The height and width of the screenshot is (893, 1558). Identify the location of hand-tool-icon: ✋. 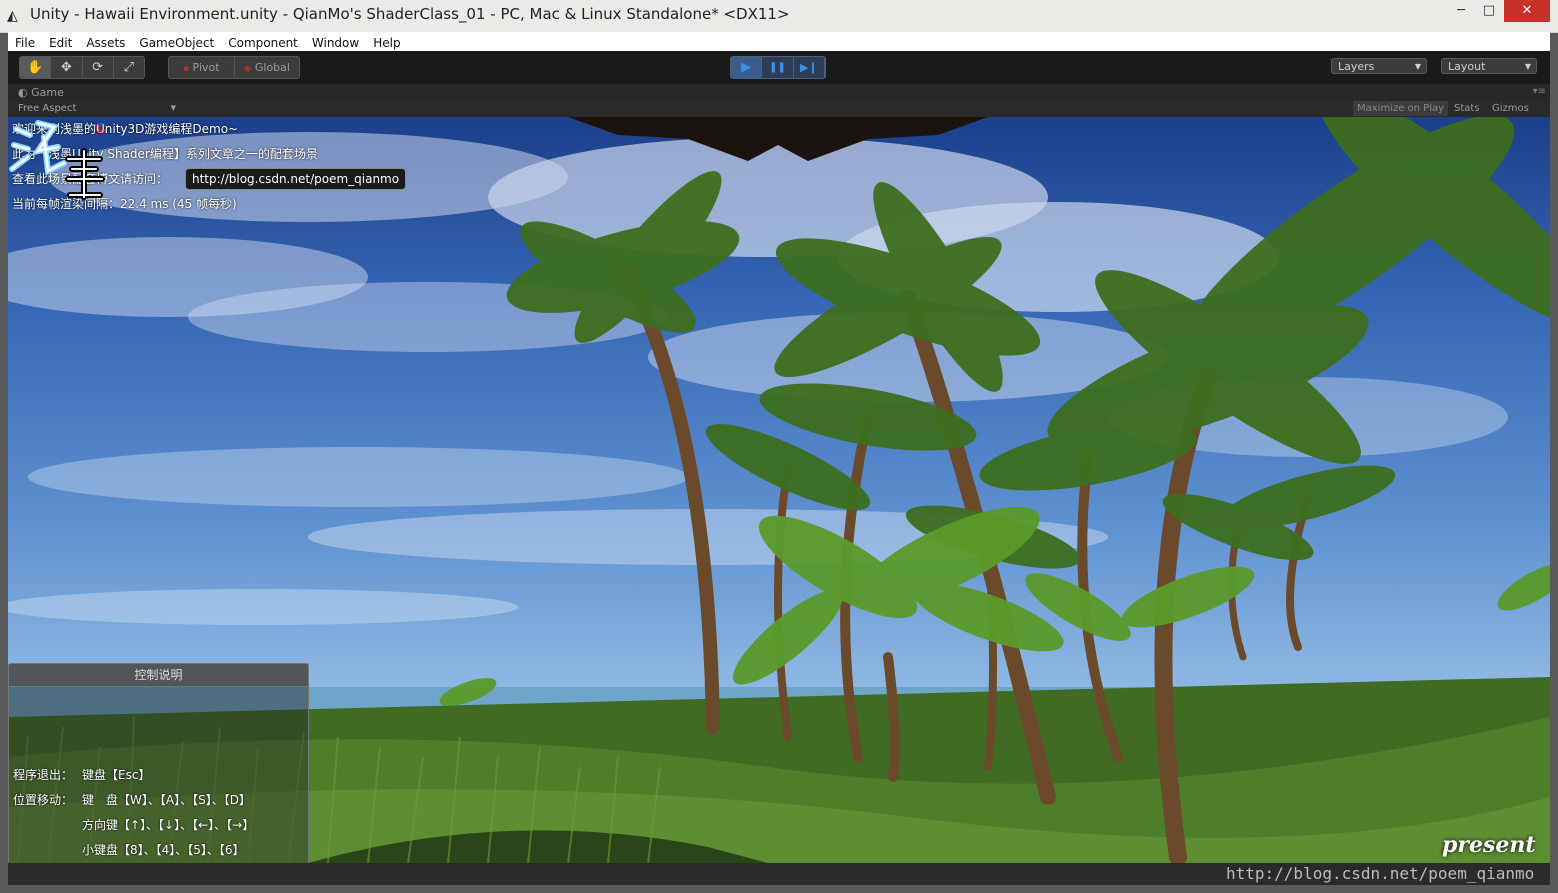
(36, 67).